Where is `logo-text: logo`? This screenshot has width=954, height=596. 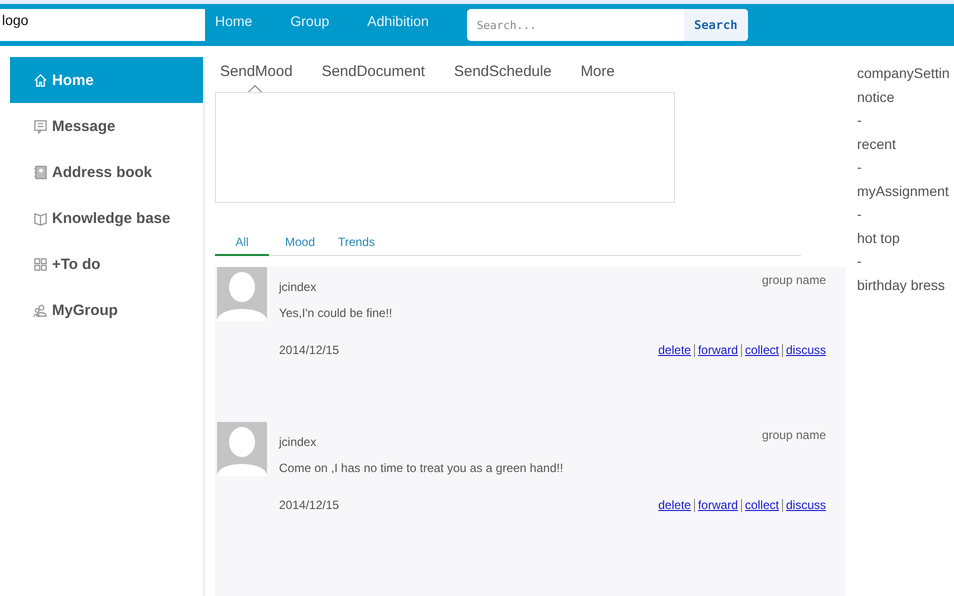 logo-text: logo is located at coordinates (102, 25).